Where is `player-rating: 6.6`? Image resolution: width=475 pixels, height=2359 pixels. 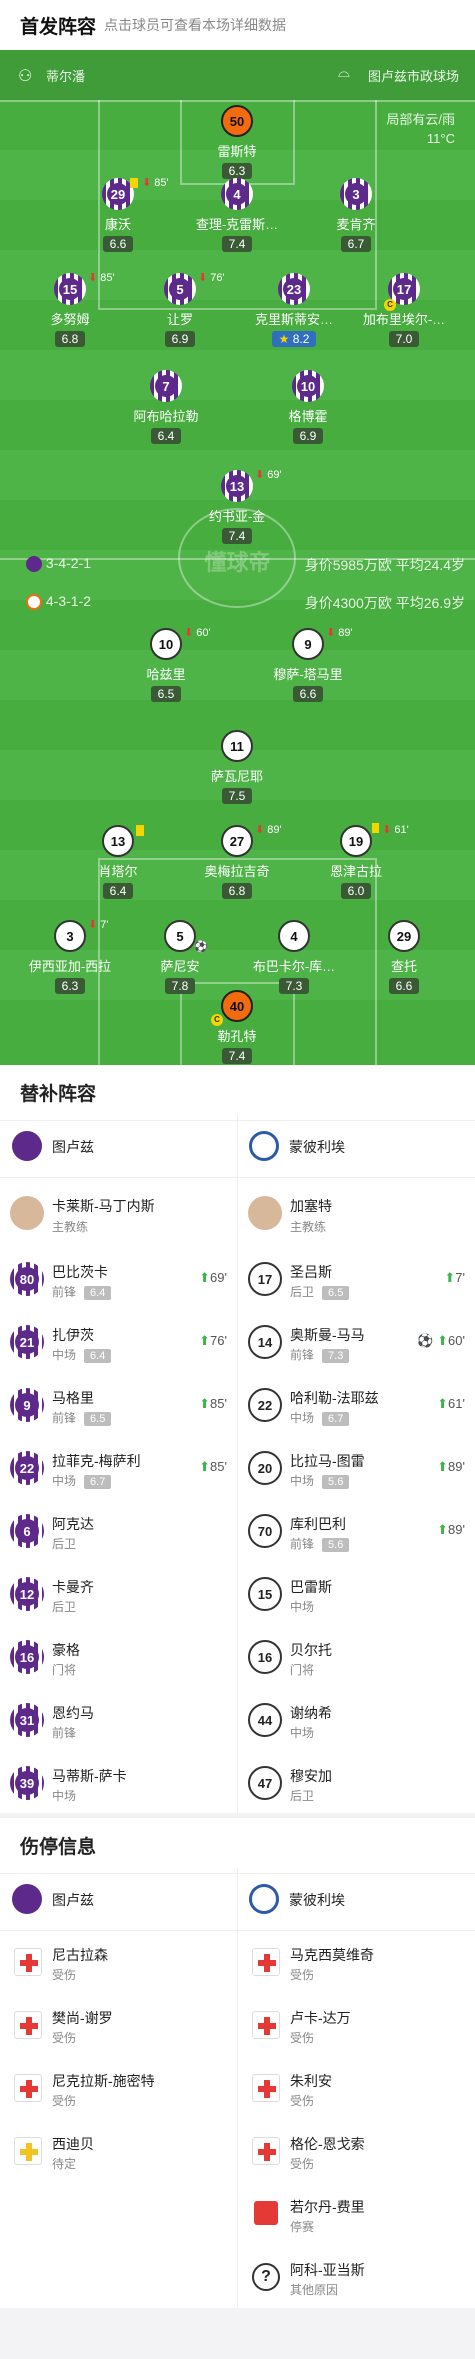 player-rating: 6.6 is located at coordinates (404, 986).